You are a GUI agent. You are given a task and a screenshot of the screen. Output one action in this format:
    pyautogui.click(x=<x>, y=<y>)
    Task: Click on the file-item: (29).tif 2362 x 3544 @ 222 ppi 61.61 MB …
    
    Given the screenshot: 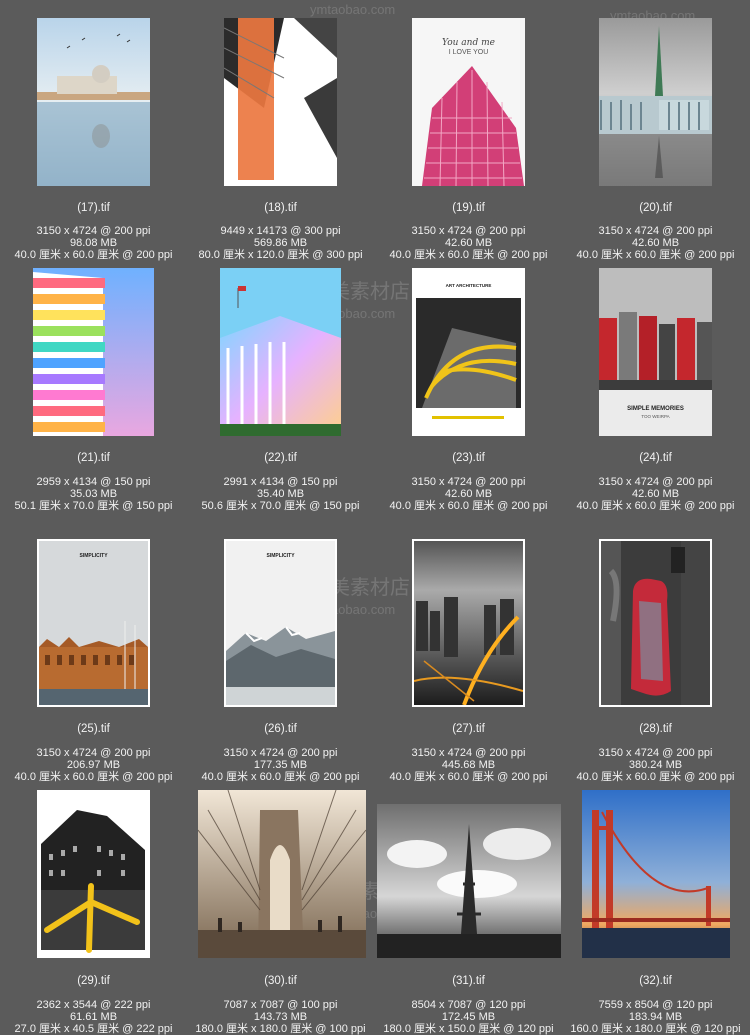 What is the action you would take?
    pyautogui.click(x=93, y=910)
    